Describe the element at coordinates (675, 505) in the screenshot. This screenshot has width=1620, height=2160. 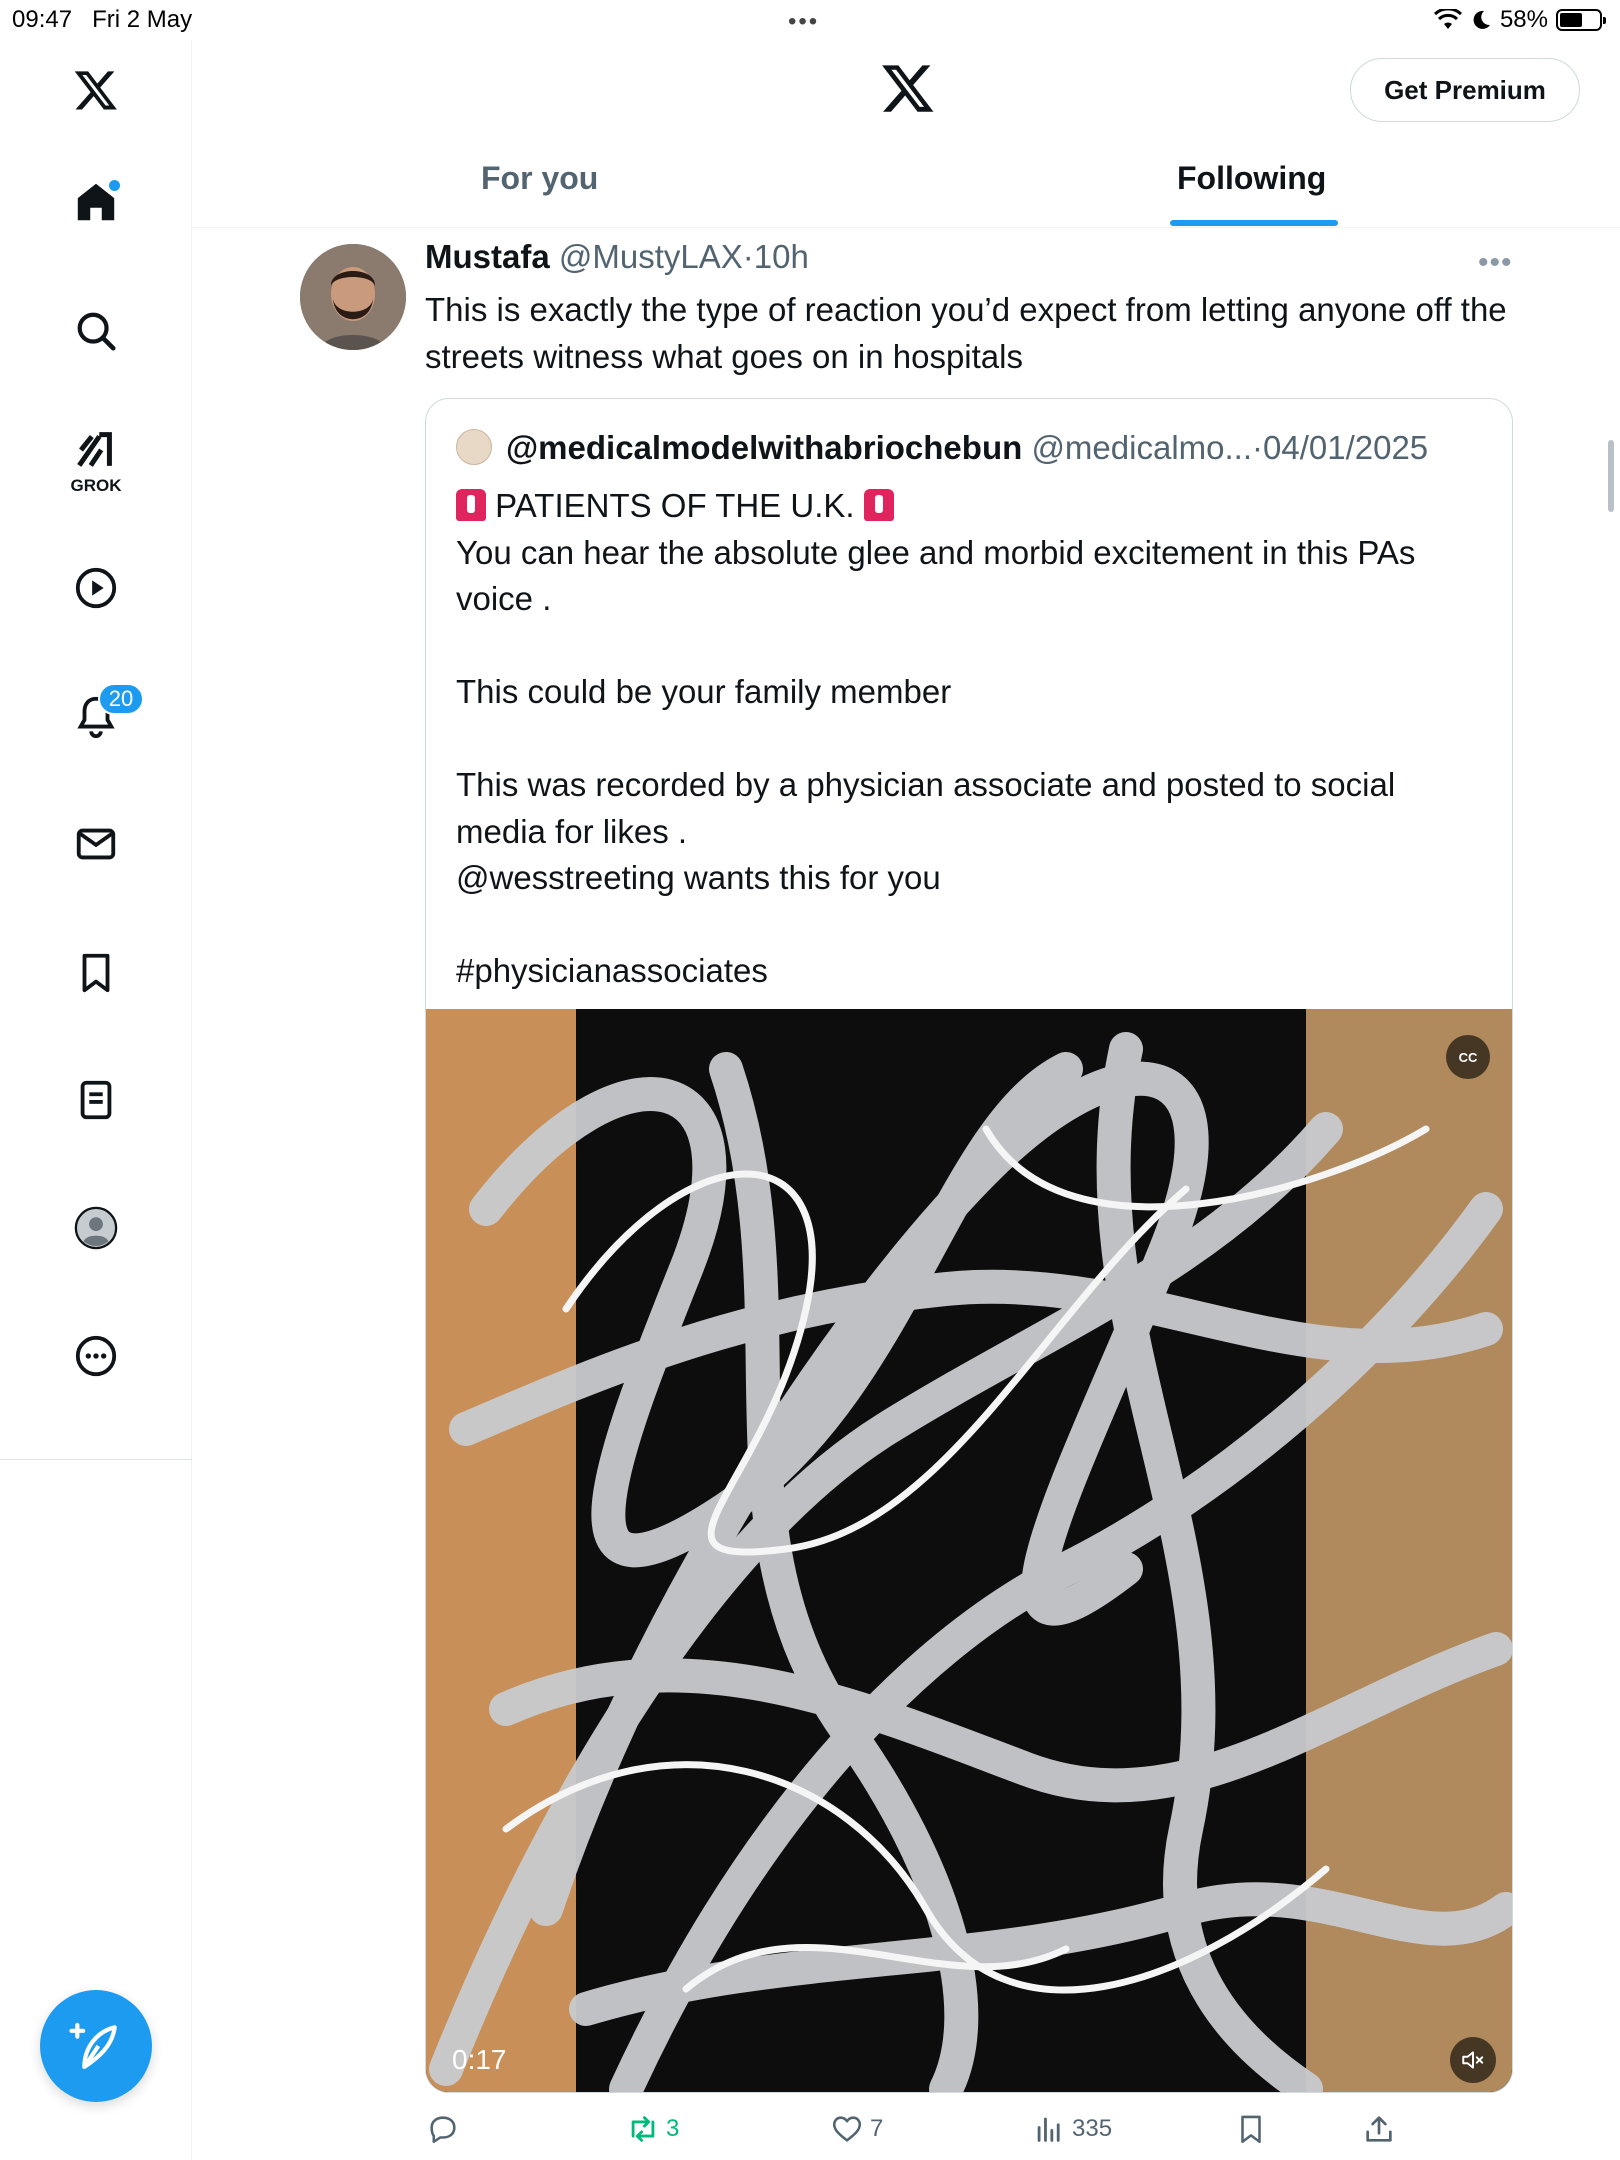
I see `quote-headline: PATIENTS OF THE U.K.` at that location.